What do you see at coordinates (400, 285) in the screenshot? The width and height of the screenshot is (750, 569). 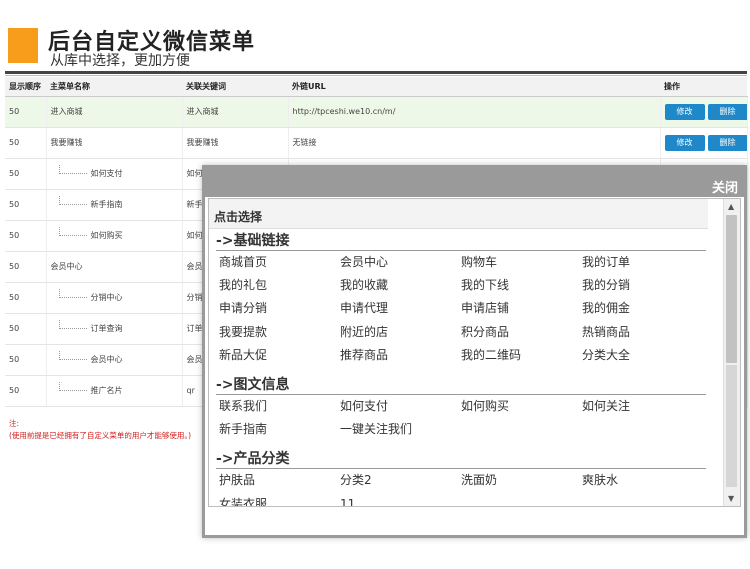 I see `link-option: 我的收藏` at bounding box center [400, 285].